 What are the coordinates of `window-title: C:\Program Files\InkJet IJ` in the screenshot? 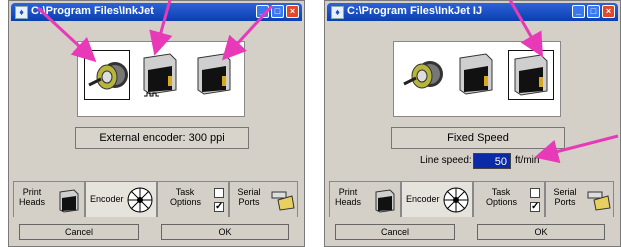 It's located at (415, 11).